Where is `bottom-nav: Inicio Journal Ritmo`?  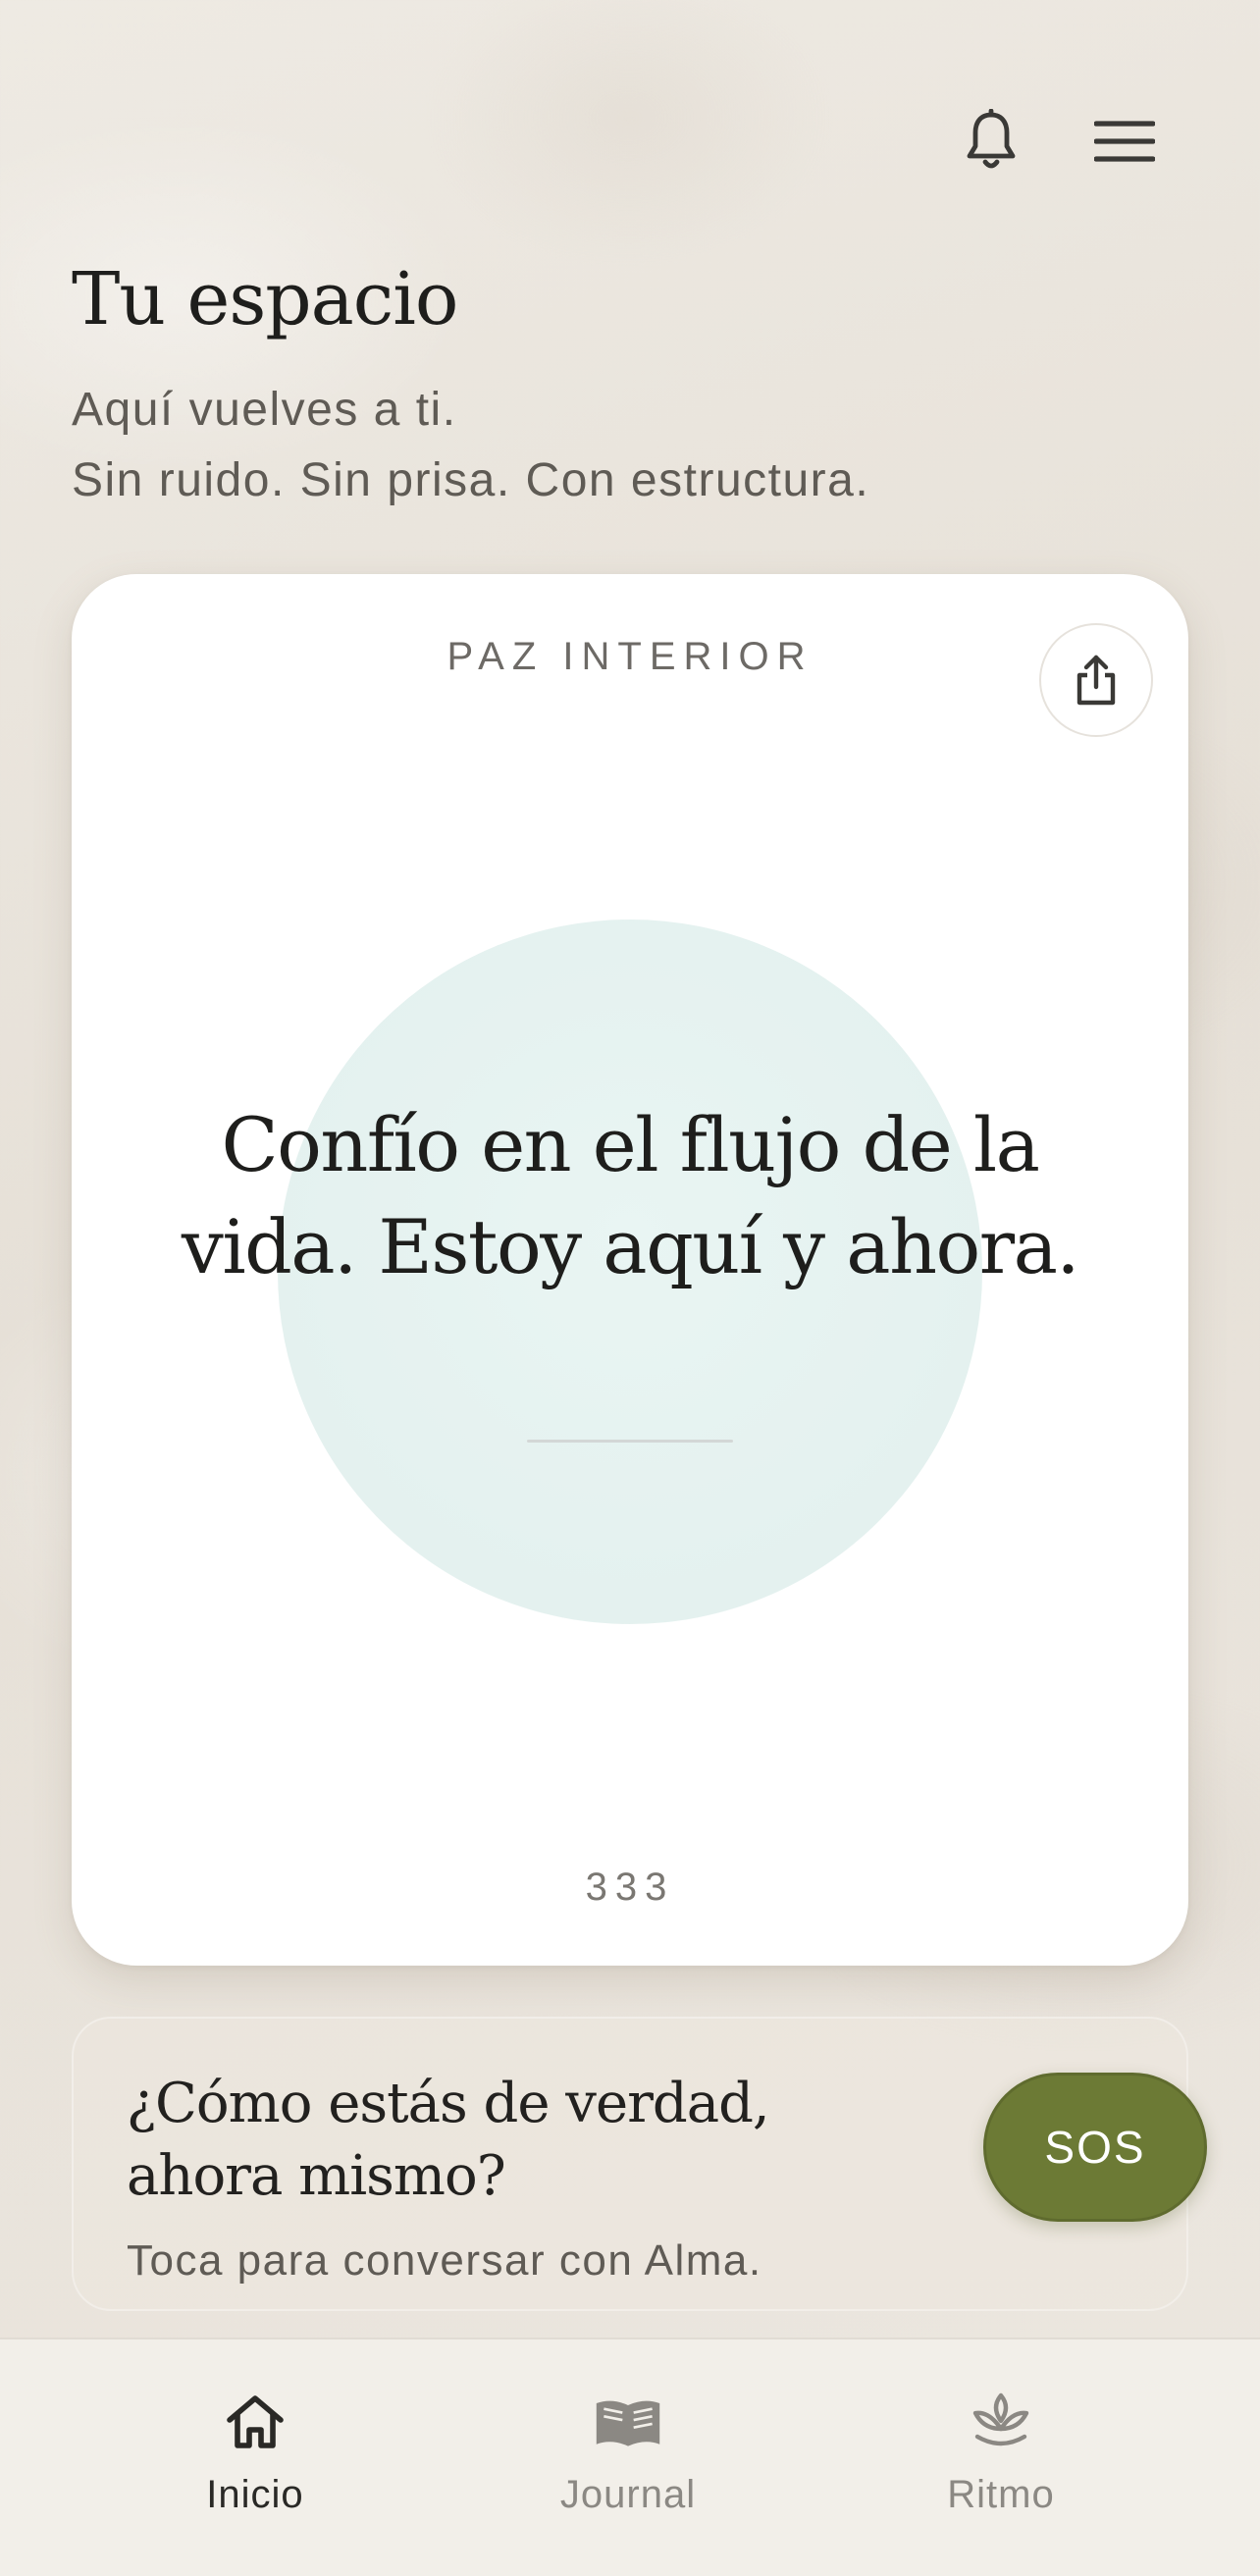
bottom-nav: Inicio Journal Ritmo is located at coordinates (630, 2457).